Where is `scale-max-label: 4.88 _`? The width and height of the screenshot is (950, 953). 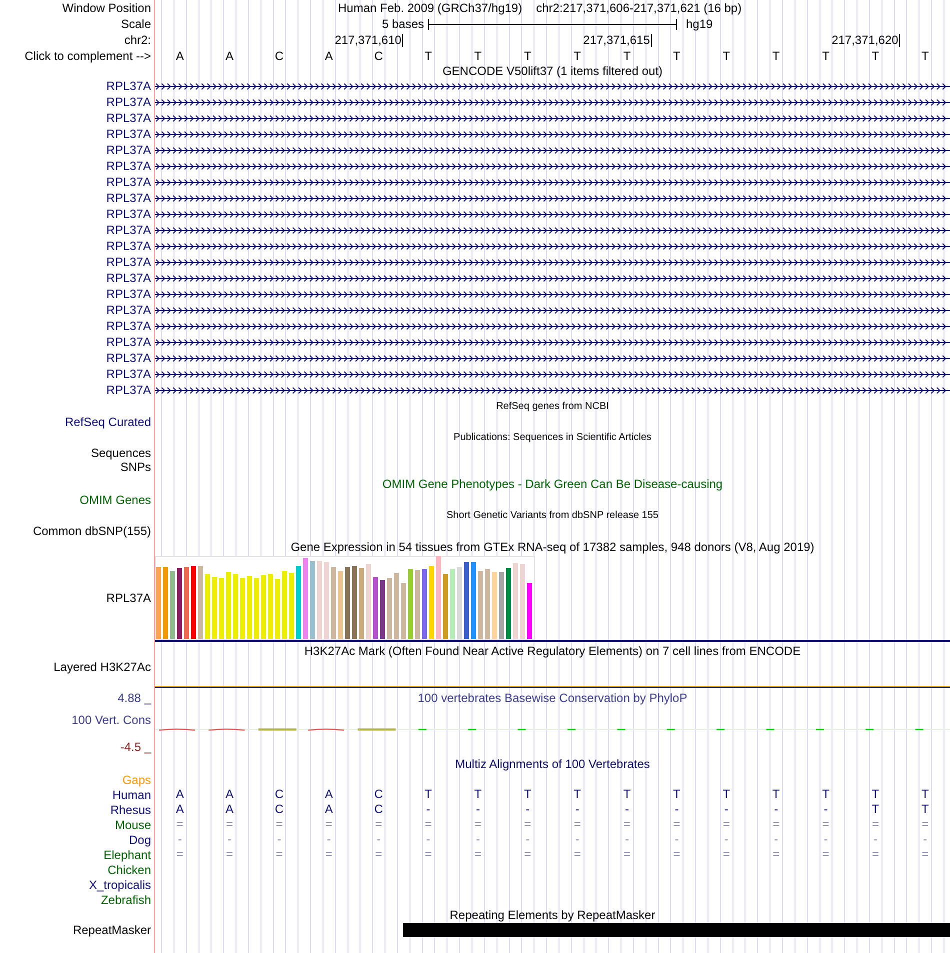 scale-max-label: 4.88 _ is located at coordinates (134, 697).